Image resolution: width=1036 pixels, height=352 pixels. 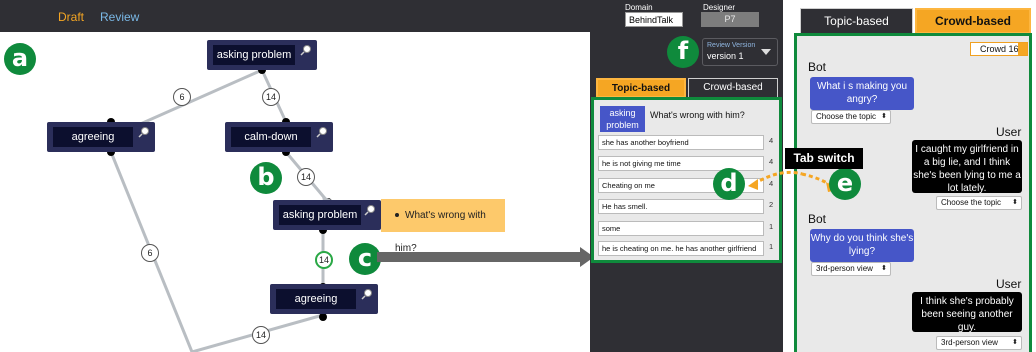 I want to click on node-note: What's wrong with him?, so click(x=443, y=226).